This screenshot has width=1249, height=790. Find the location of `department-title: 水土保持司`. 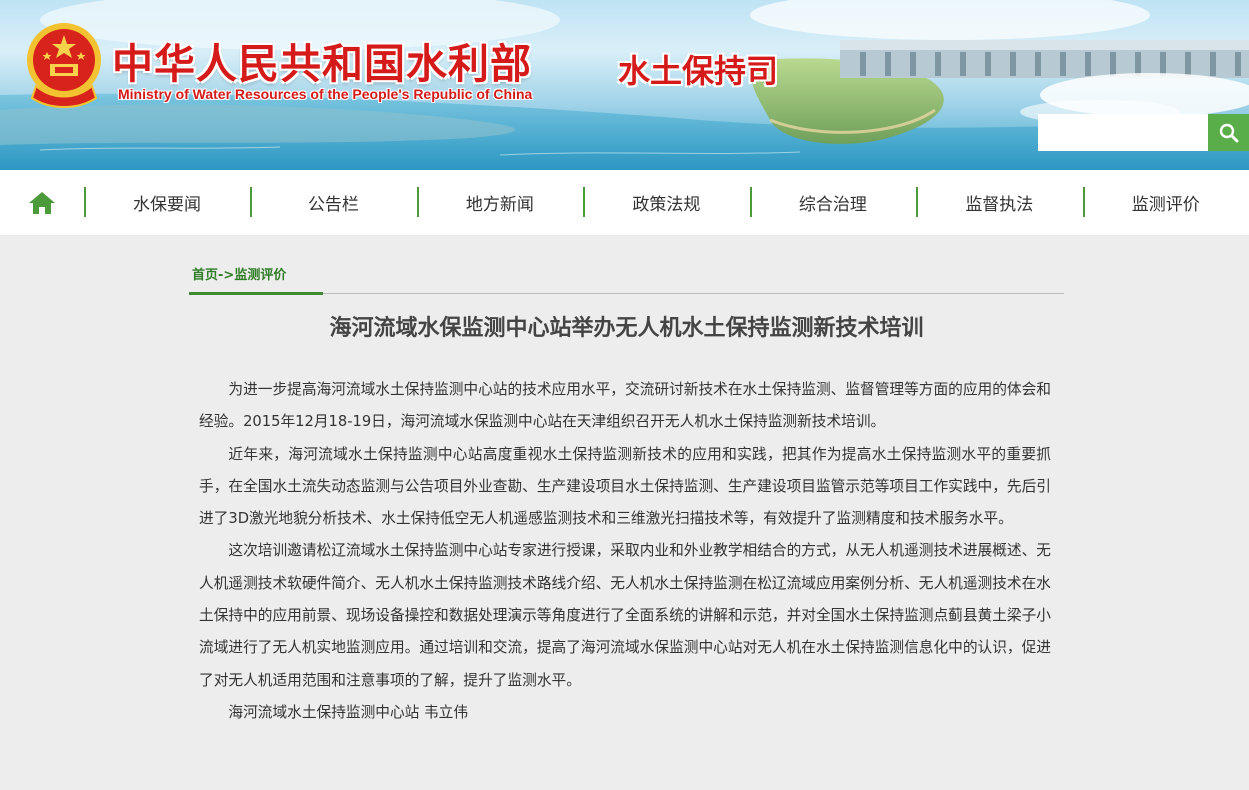

department-title: 水土保持司 is located at coordinates (698, 71).